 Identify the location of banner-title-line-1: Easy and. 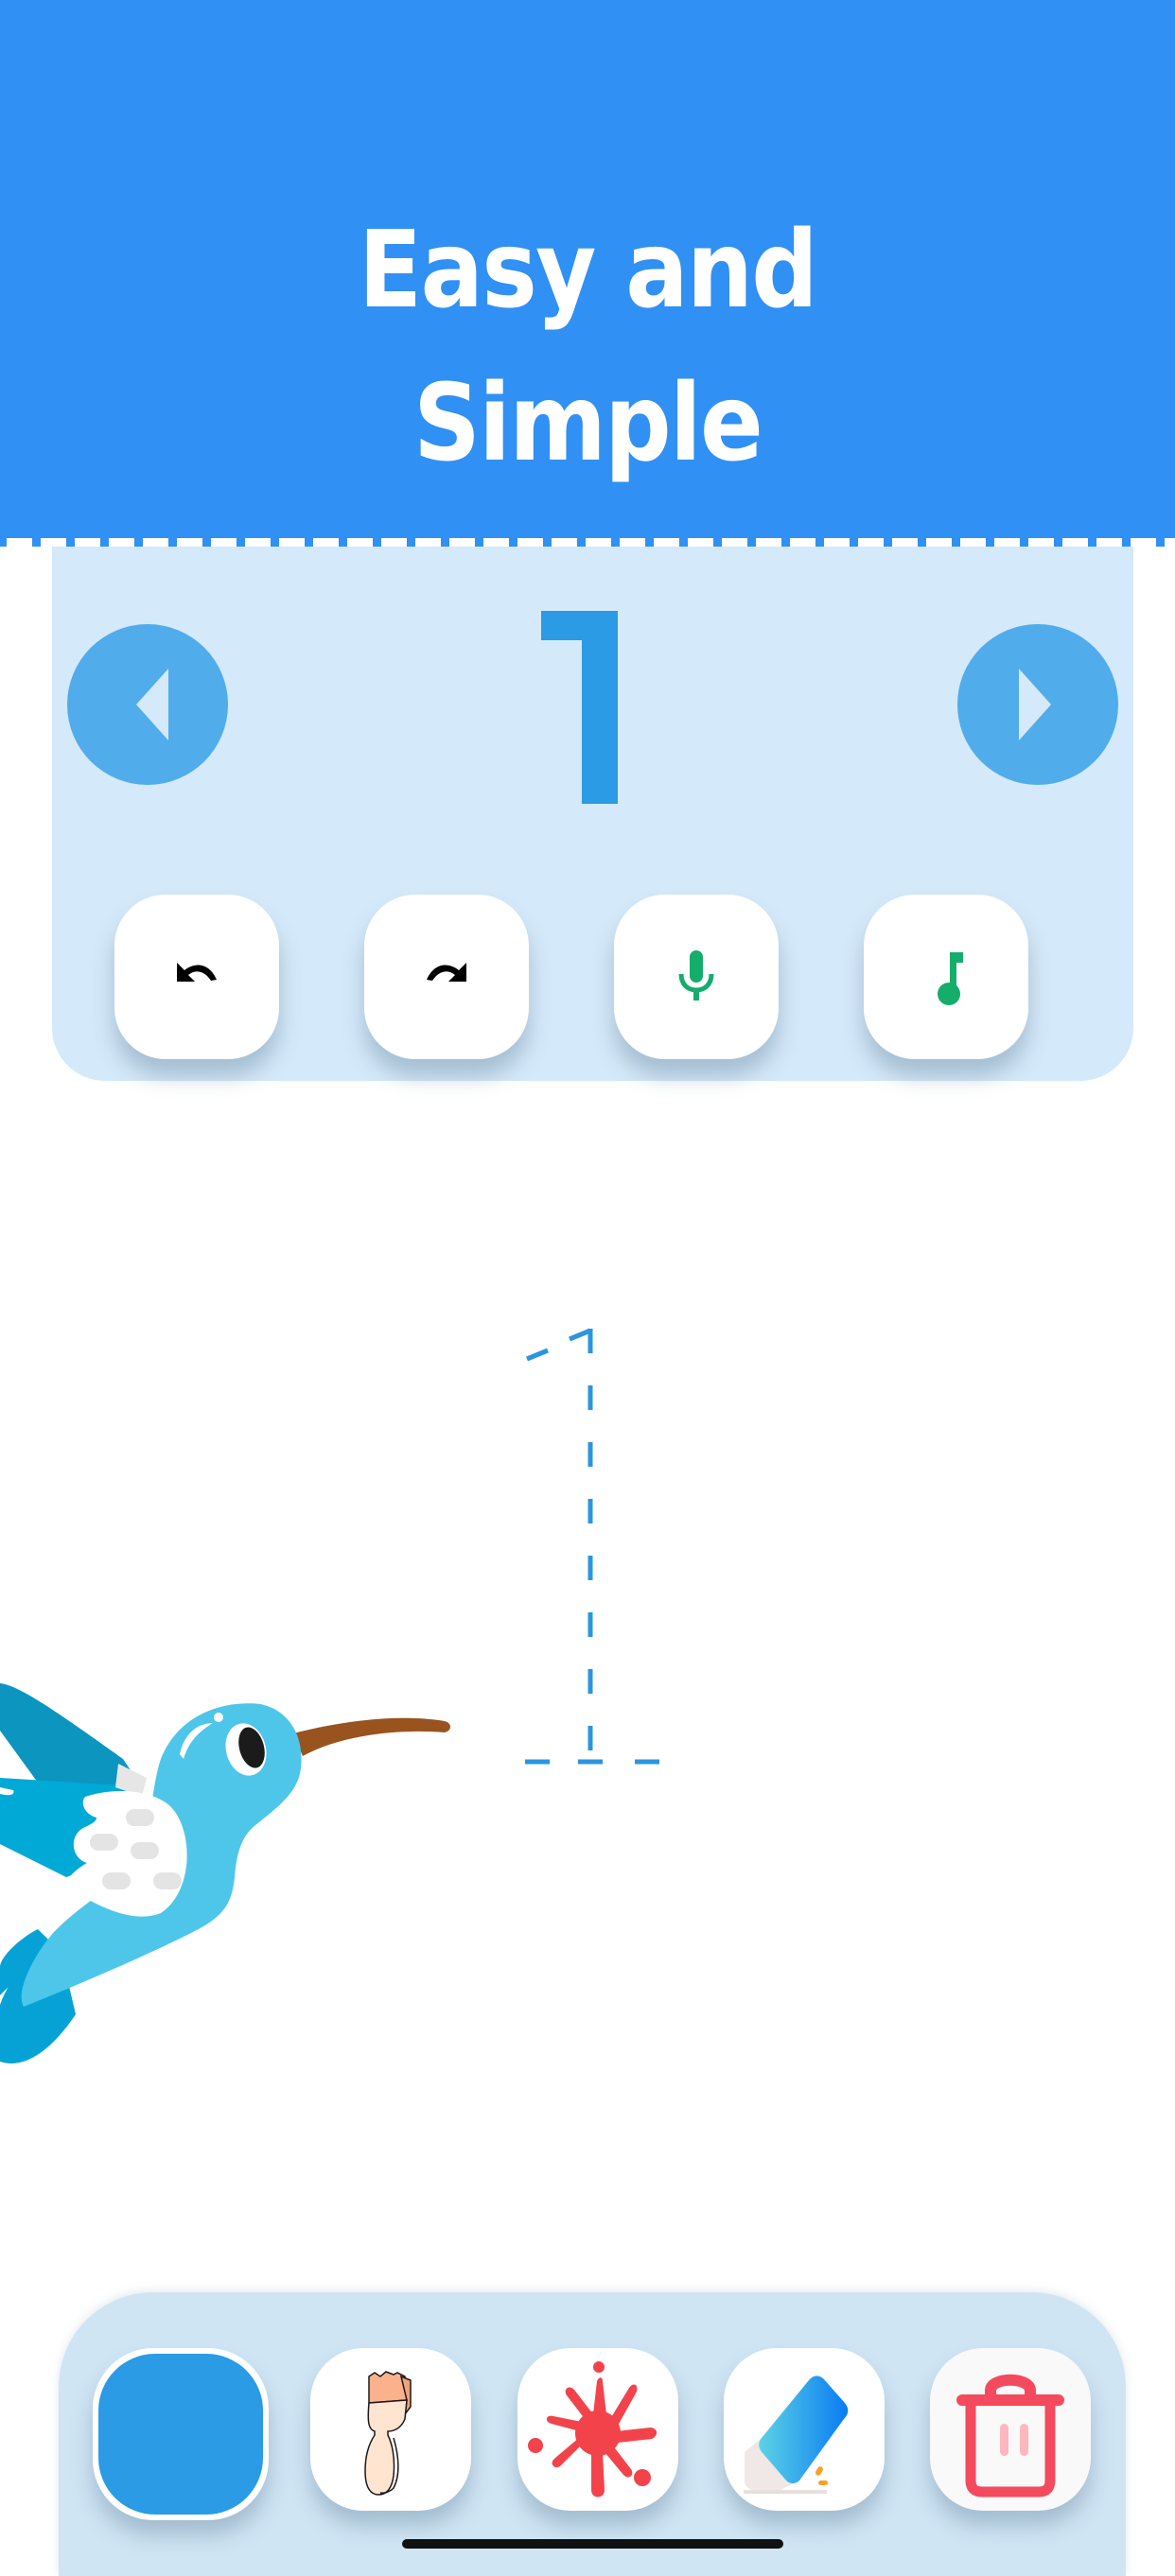
(588, 270).